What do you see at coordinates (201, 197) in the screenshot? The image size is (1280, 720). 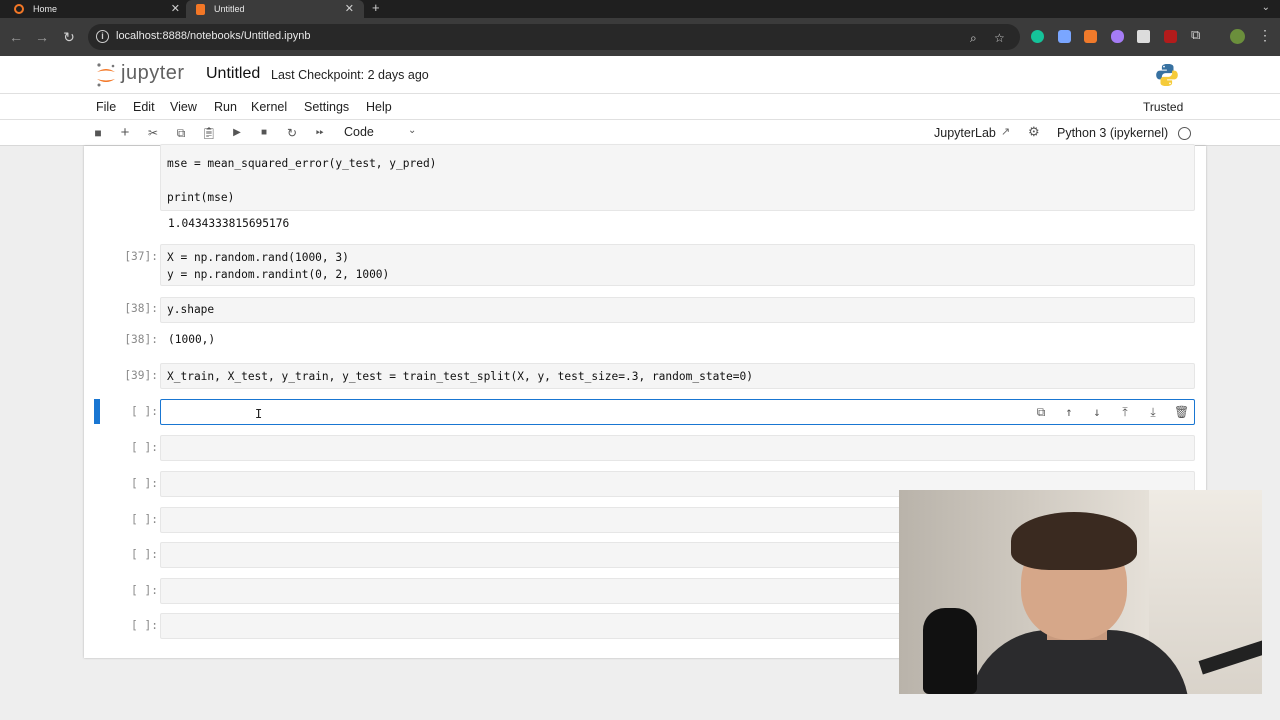 I see `code-line: print(mse)` at bounding box center [201, 197].